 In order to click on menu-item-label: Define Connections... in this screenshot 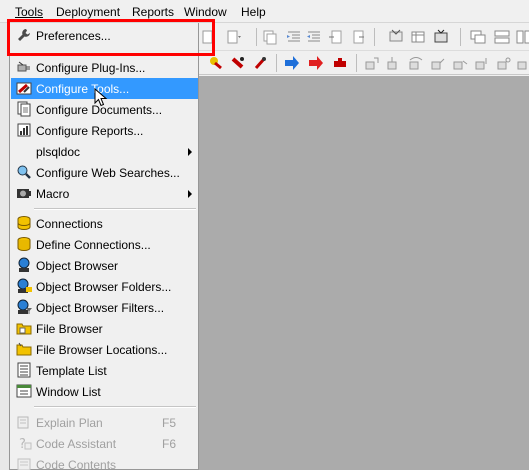, I will do `click(93, 245)`.